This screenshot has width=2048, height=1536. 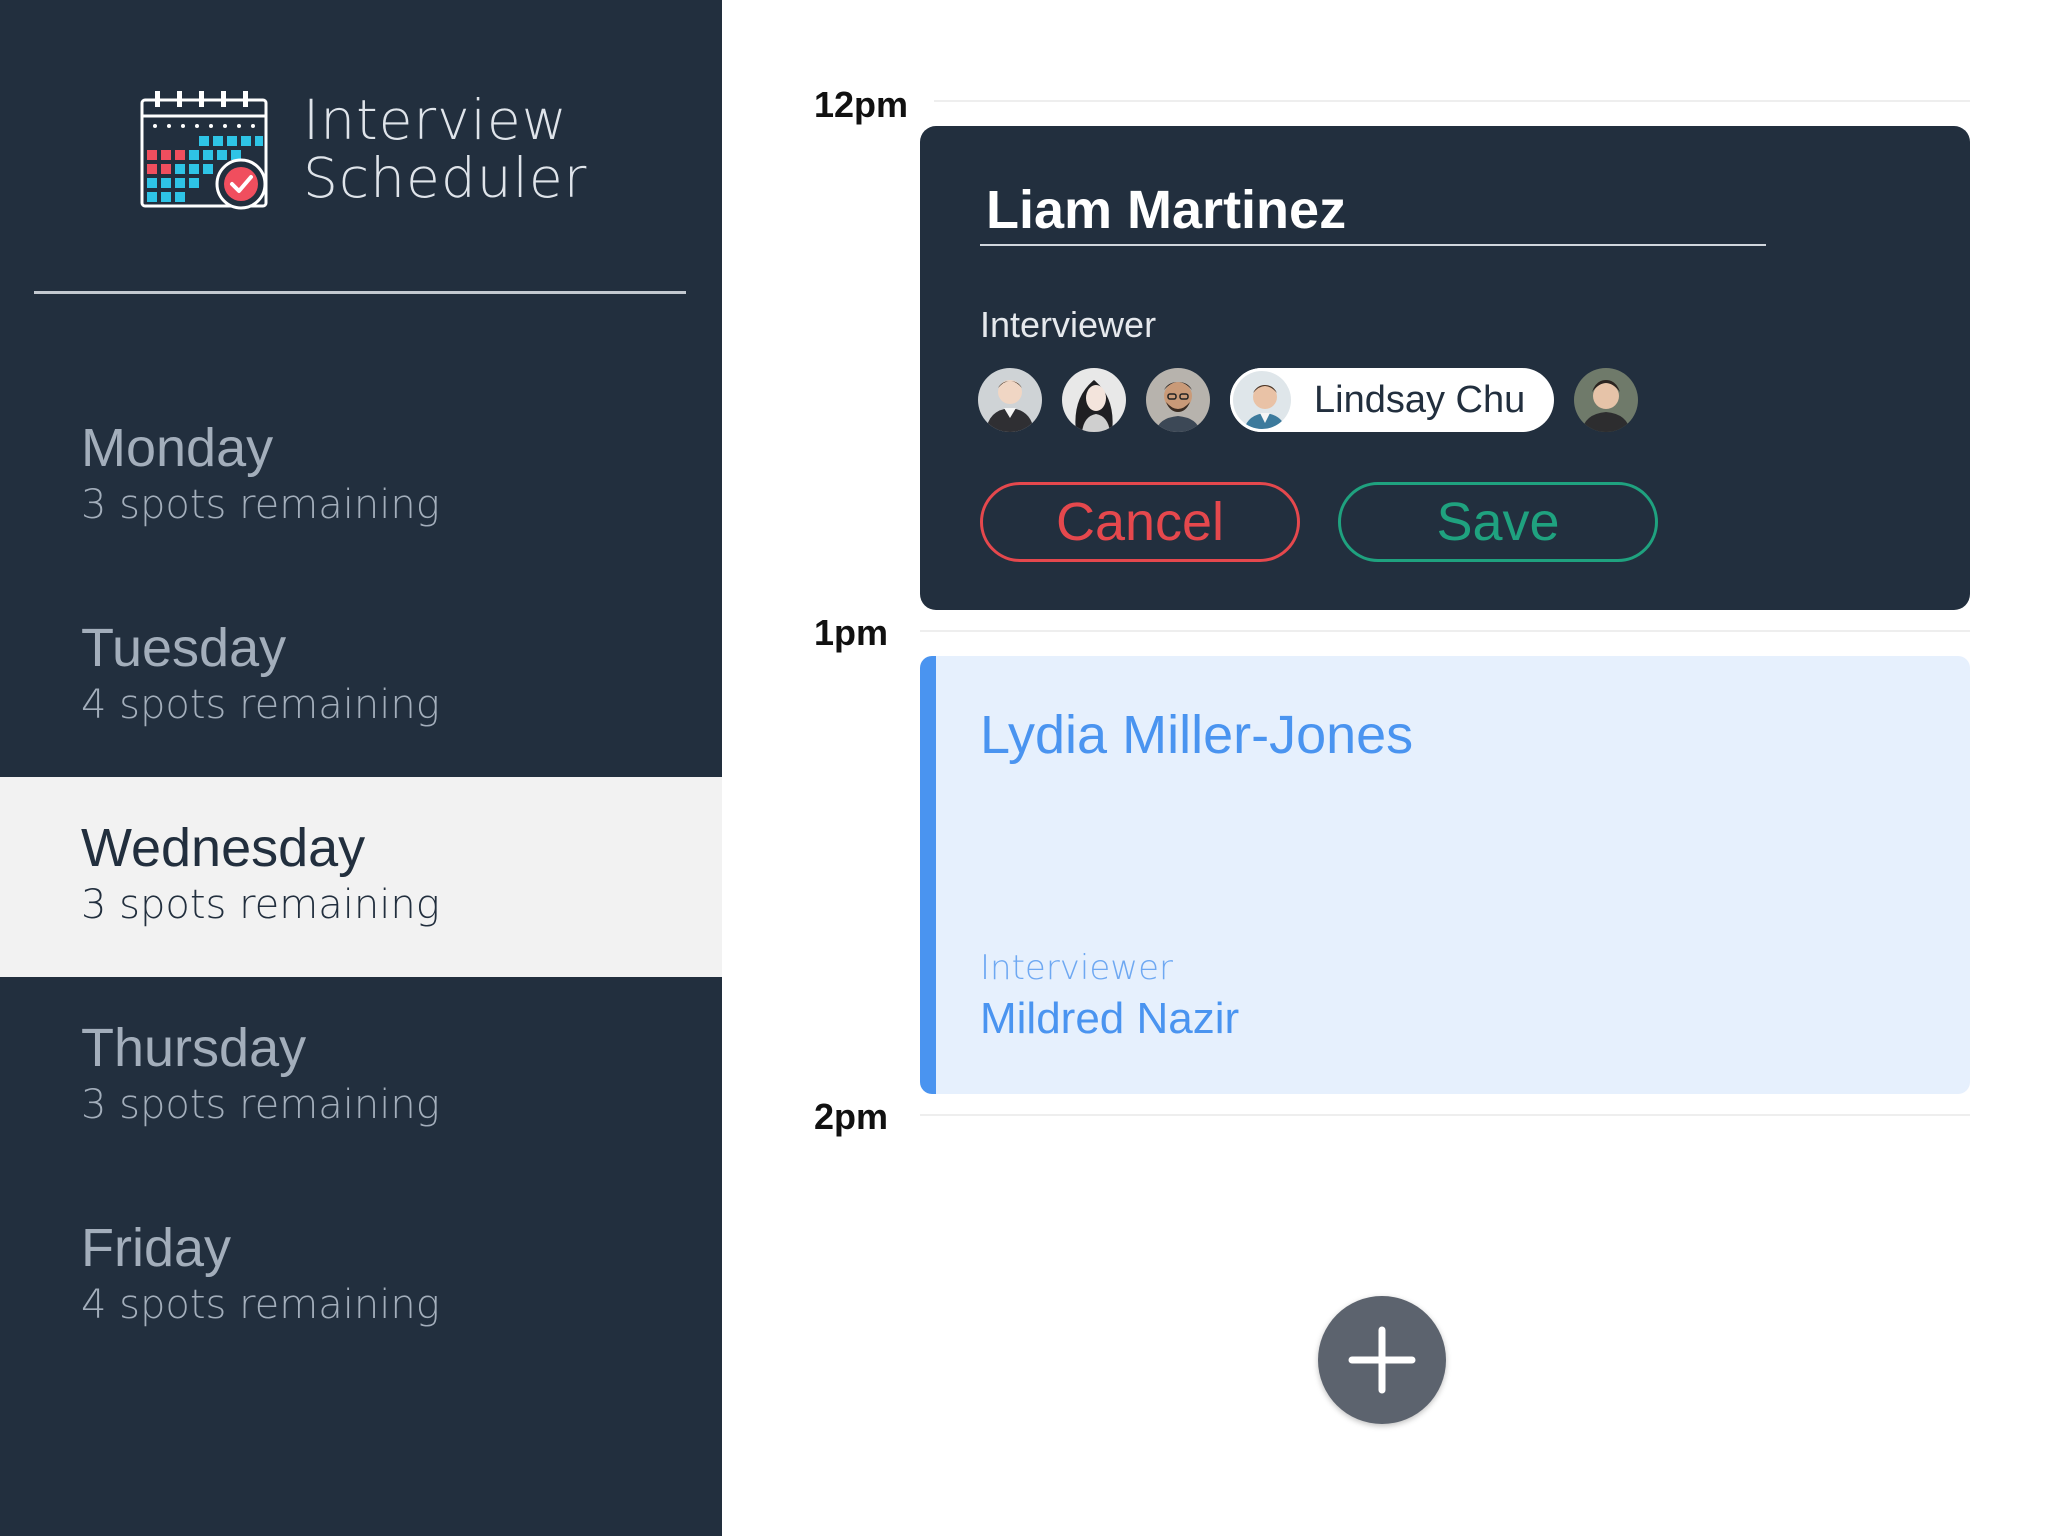 What do you see at coordinates (361, 1277) in the screenshot?
I see `day-item-friday: Friday 4 spots remaining` at bounding box center [361, 1277].